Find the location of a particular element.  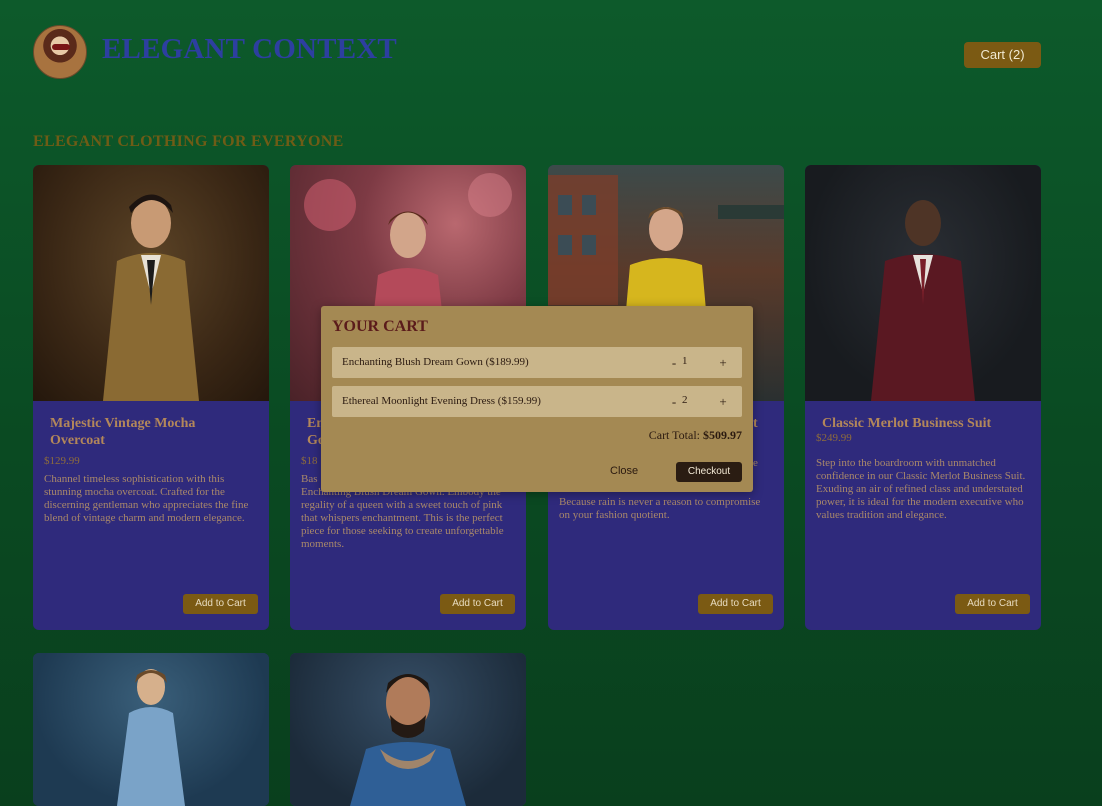

checkout-button: Checkout is located at coordinates (709, 472).